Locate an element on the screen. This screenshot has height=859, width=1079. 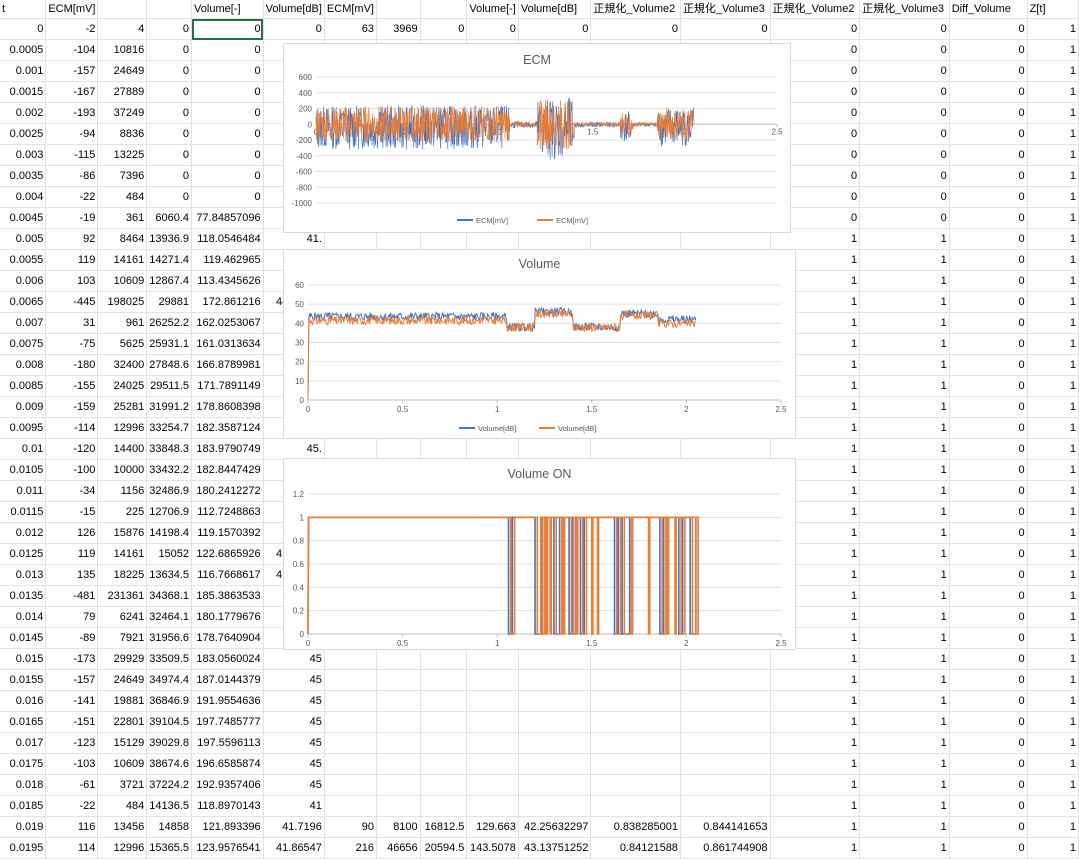
column-header: t is located at coordinates (23, 9).